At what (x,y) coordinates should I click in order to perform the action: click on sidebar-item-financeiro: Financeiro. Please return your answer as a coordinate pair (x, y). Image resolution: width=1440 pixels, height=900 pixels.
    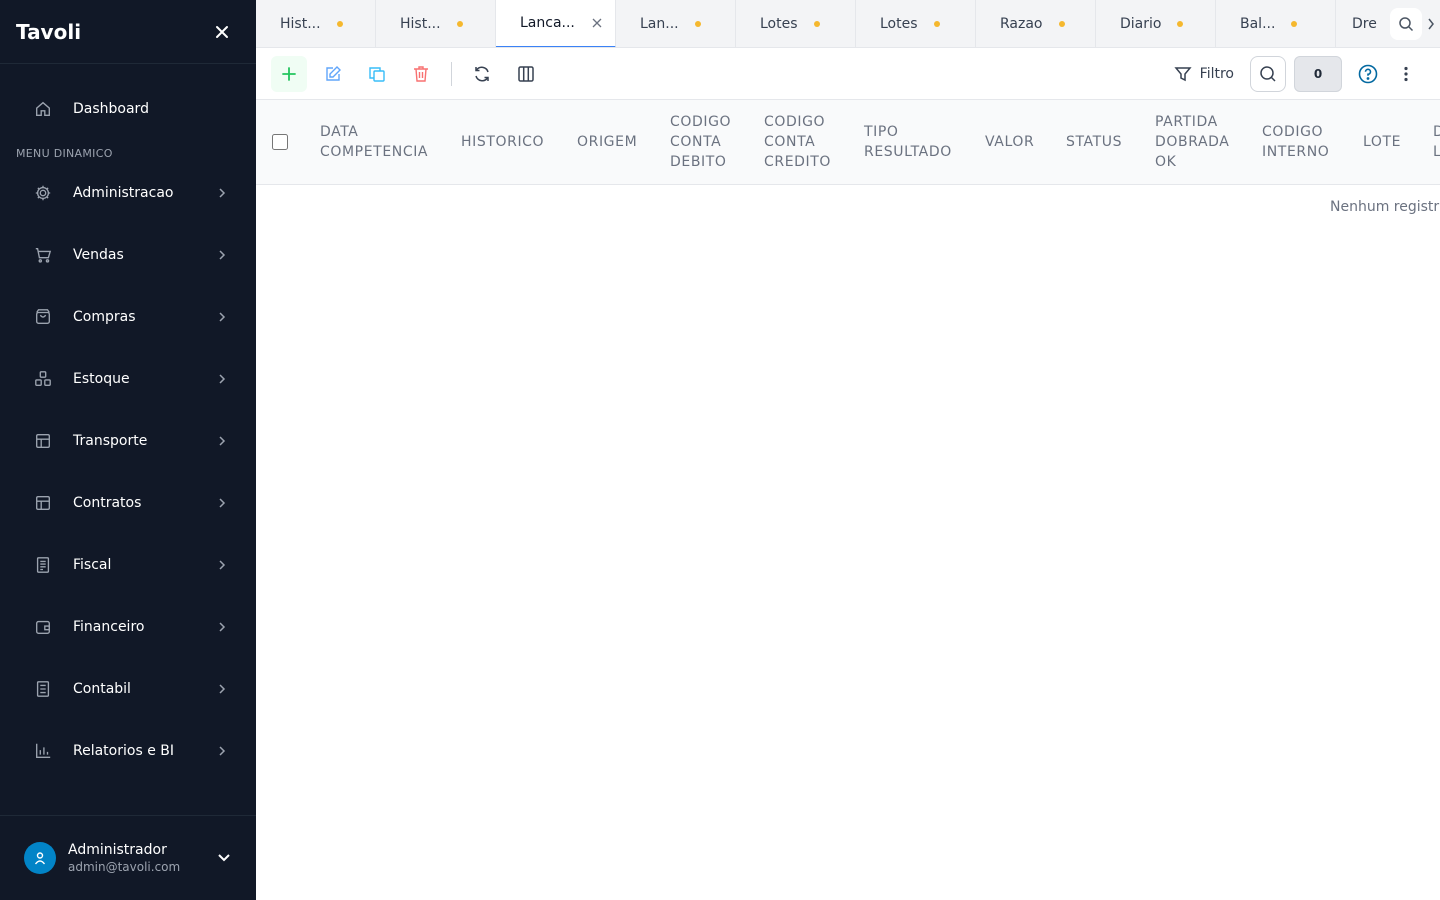
    Looking at the image, I should click on (128, 627).